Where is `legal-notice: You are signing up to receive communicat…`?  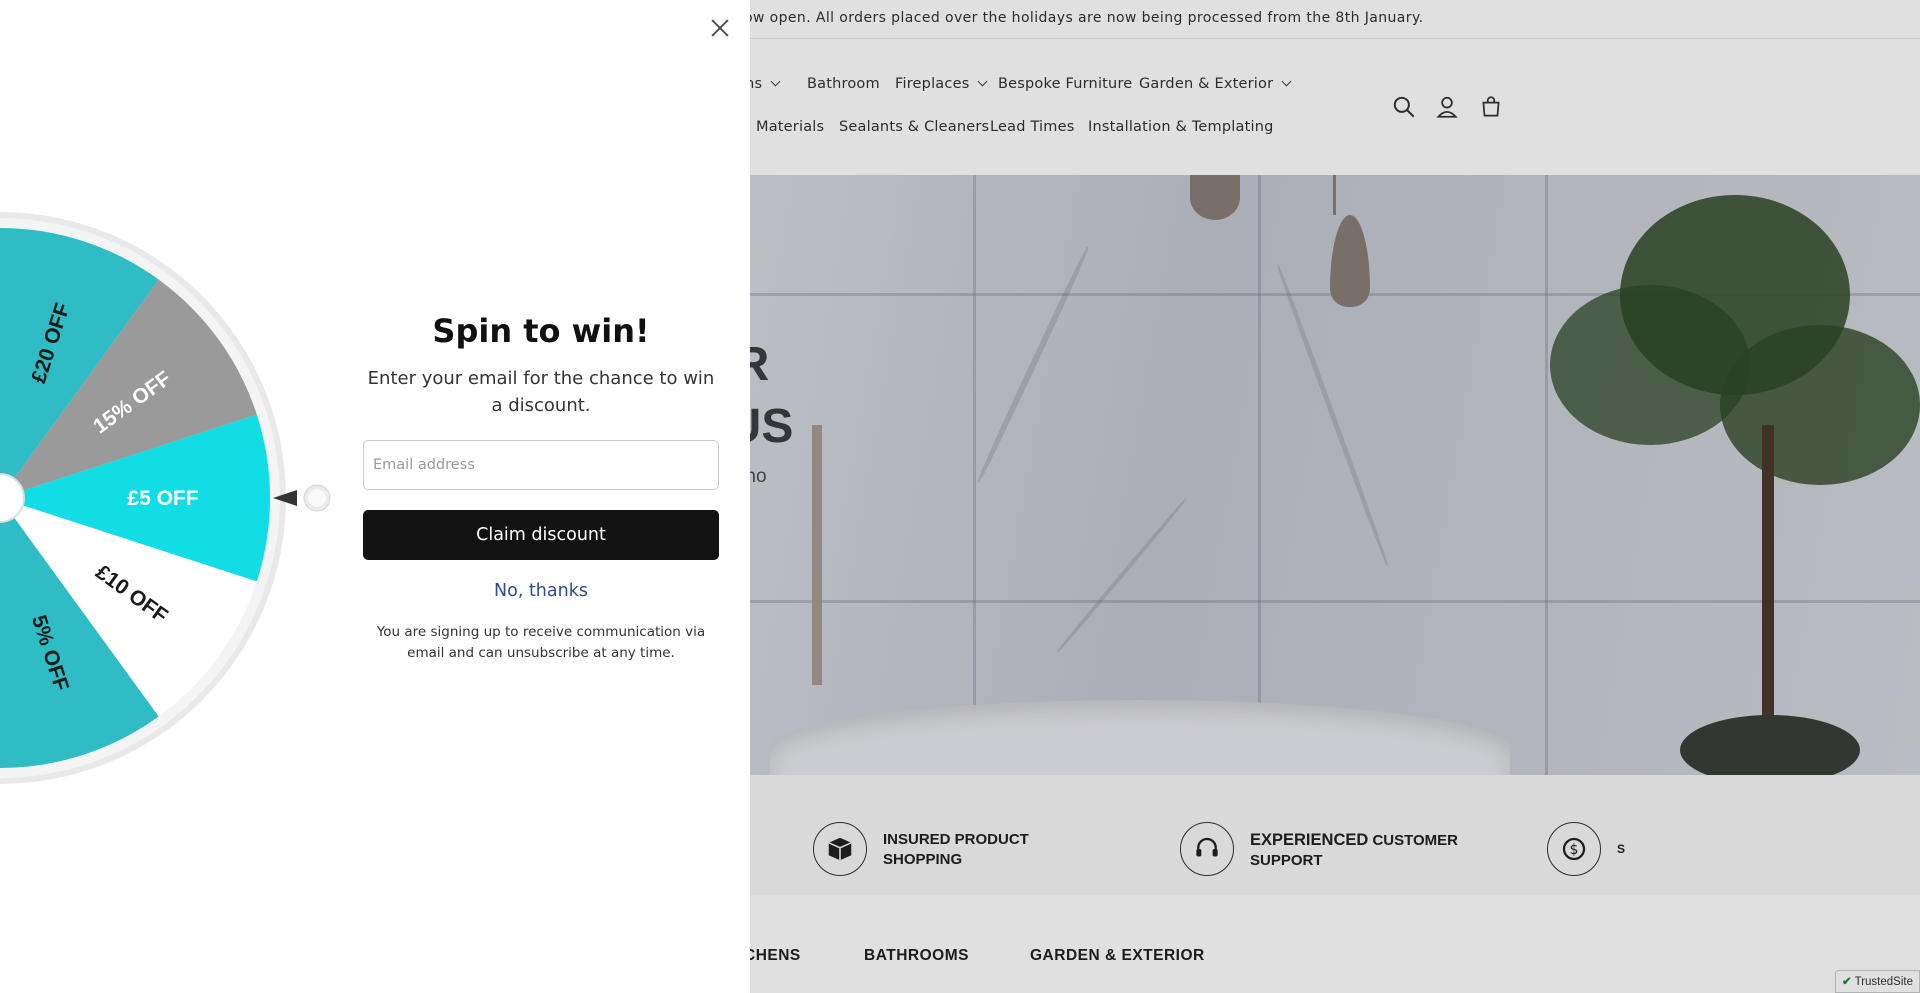 legal-notice: You are signing up to receive communicat… is located at coordinates (541, 642).